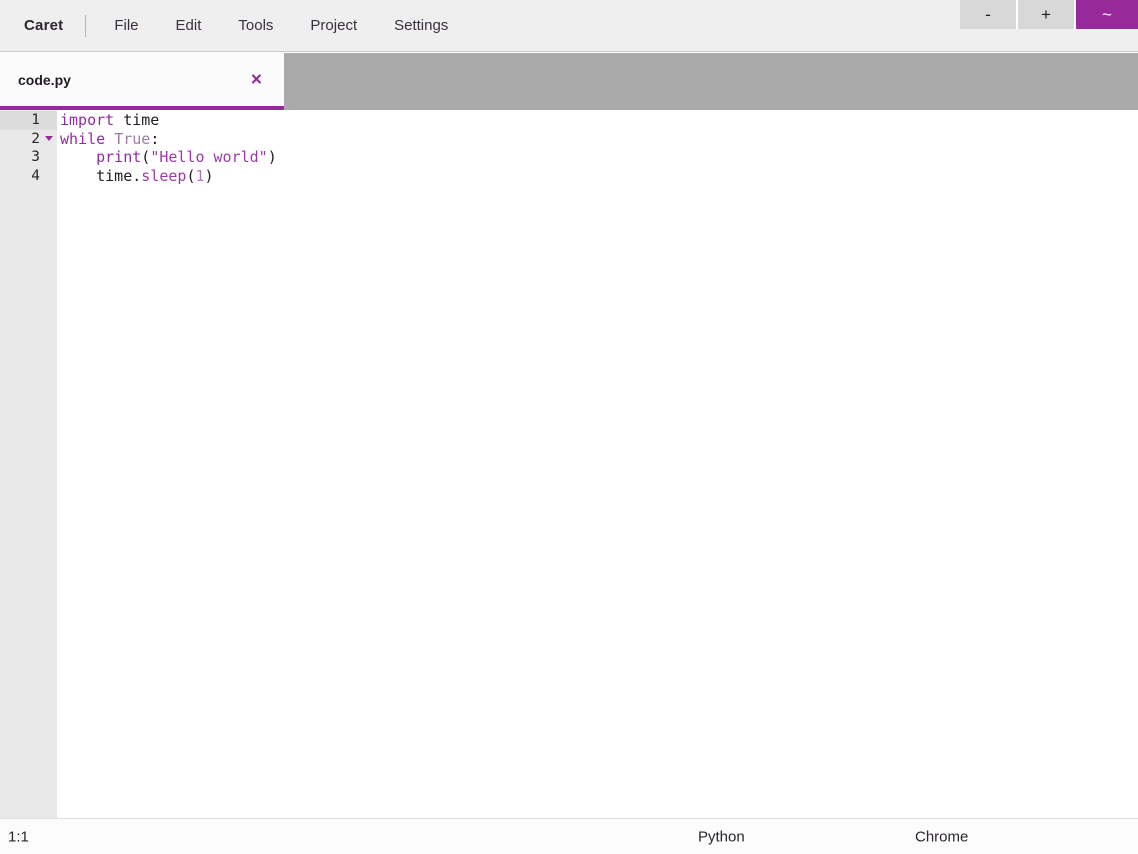  I want to click on code-line: while True:, so click(599, 139).